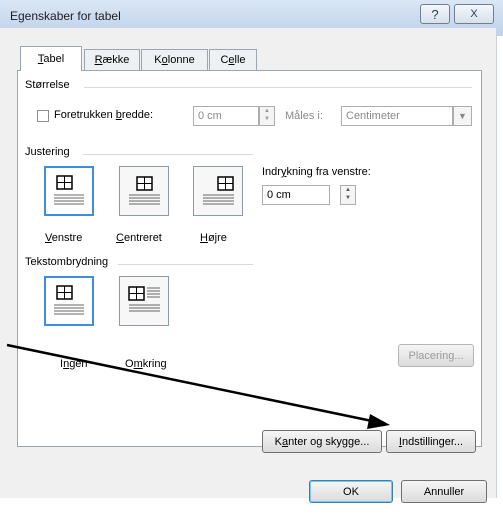 This screenshot has height=517, width=503. I want to click on tab-kolonne: Kolonne, so click(174, 59).